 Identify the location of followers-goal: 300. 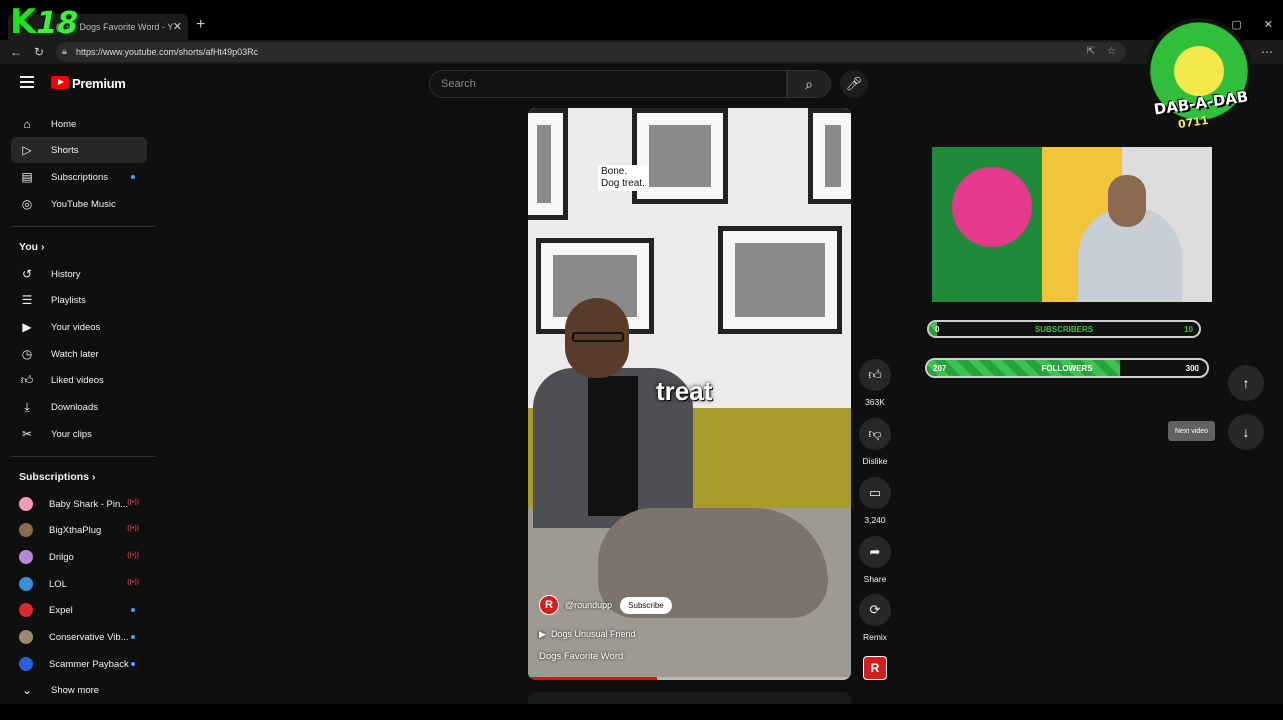
(1192, 368).